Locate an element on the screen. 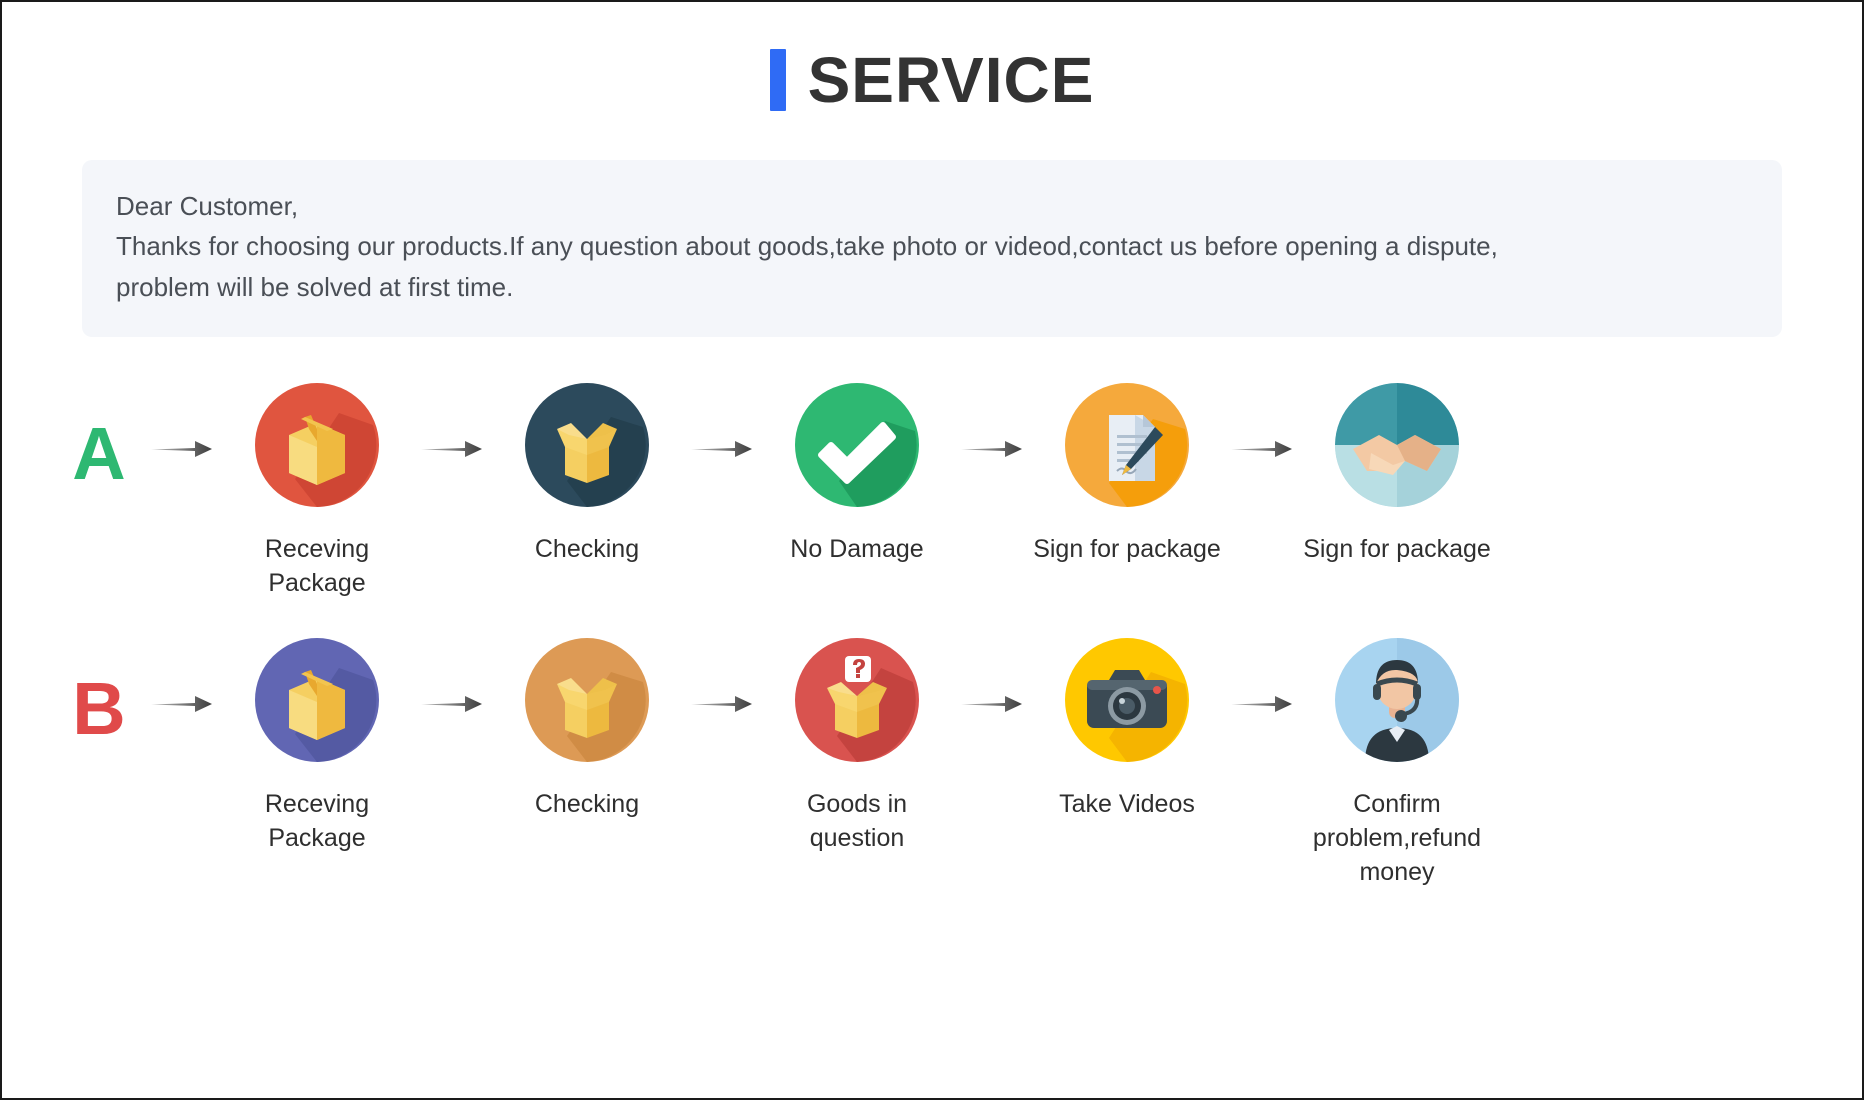 This screenshot has width=1864, height=1100. notice-line-3: problem will be solved at first time. is located at coordinates (315, 286).